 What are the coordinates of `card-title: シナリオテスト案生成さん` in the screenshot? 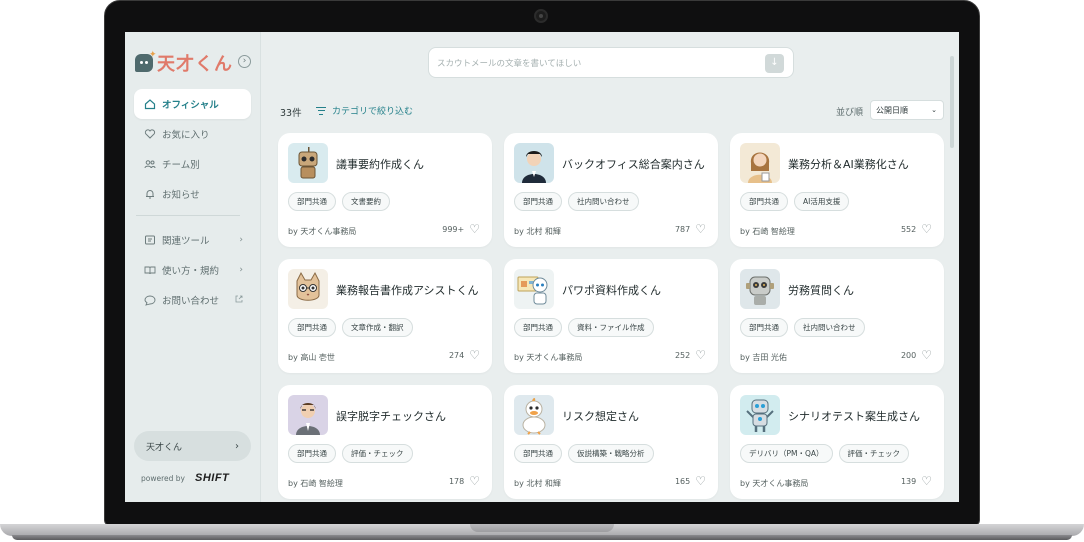 It's located at (854, 416).